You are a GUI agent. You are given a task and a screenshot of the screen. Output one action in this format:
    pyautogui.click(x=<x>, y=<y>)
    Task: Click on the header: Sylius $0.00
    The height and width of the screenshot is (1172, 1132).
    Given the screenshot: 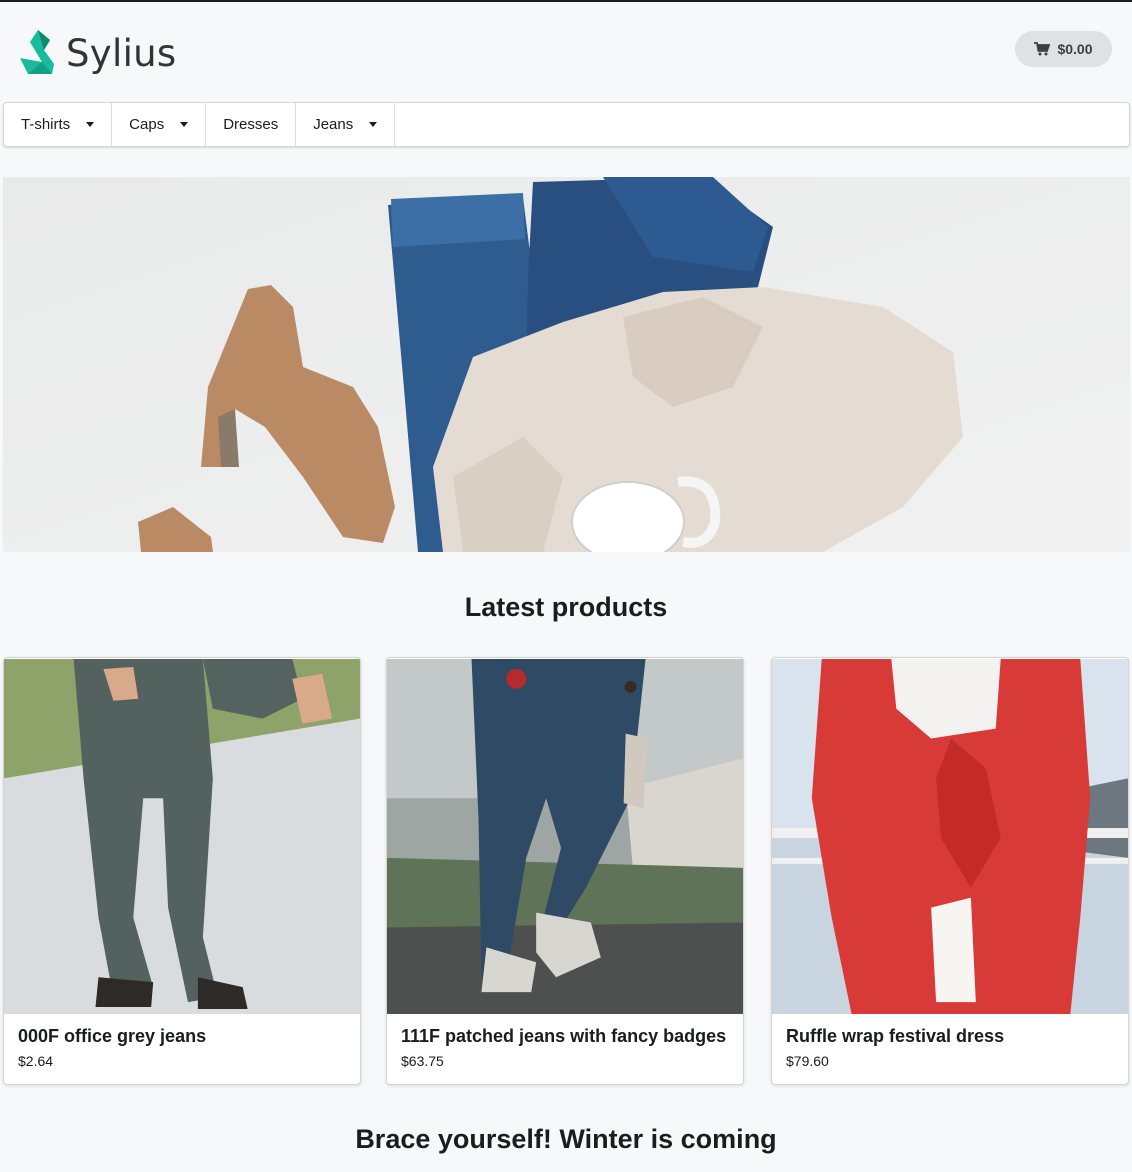 What is the action you would take?
    pyautogui.click(x=566, y=51)
    